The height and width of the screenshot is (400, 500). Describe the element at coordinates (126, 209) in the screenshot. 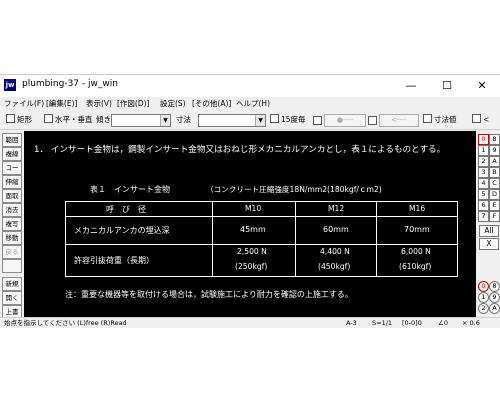

I see `col-header: 呼 び 径` at that location.